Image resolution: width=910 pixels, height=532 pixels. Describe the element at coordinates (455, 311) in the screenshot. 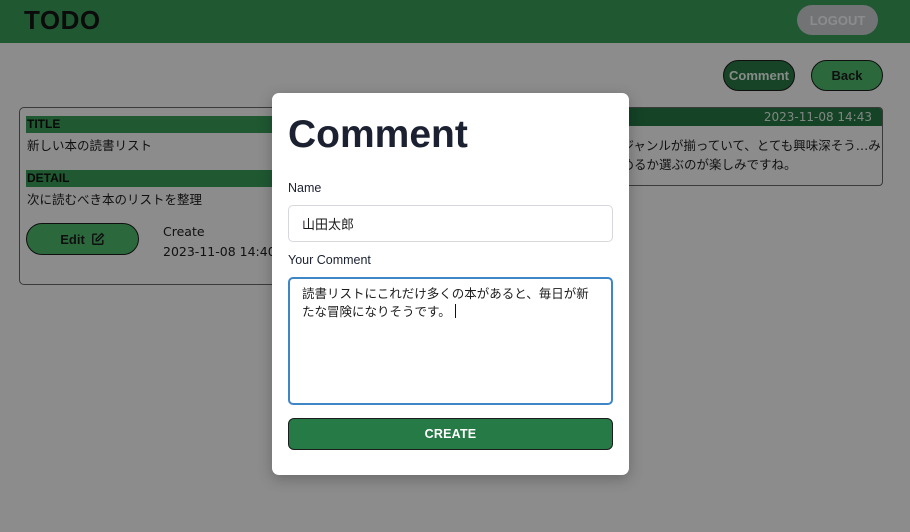

I see `text-caret` at that location.